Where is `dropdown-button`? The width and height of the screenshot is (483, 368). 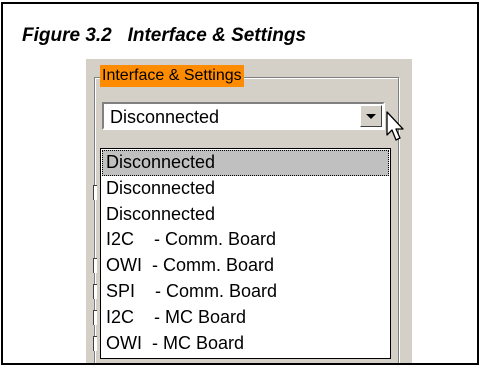
dropdown-button is located at coordinates (371, 116).